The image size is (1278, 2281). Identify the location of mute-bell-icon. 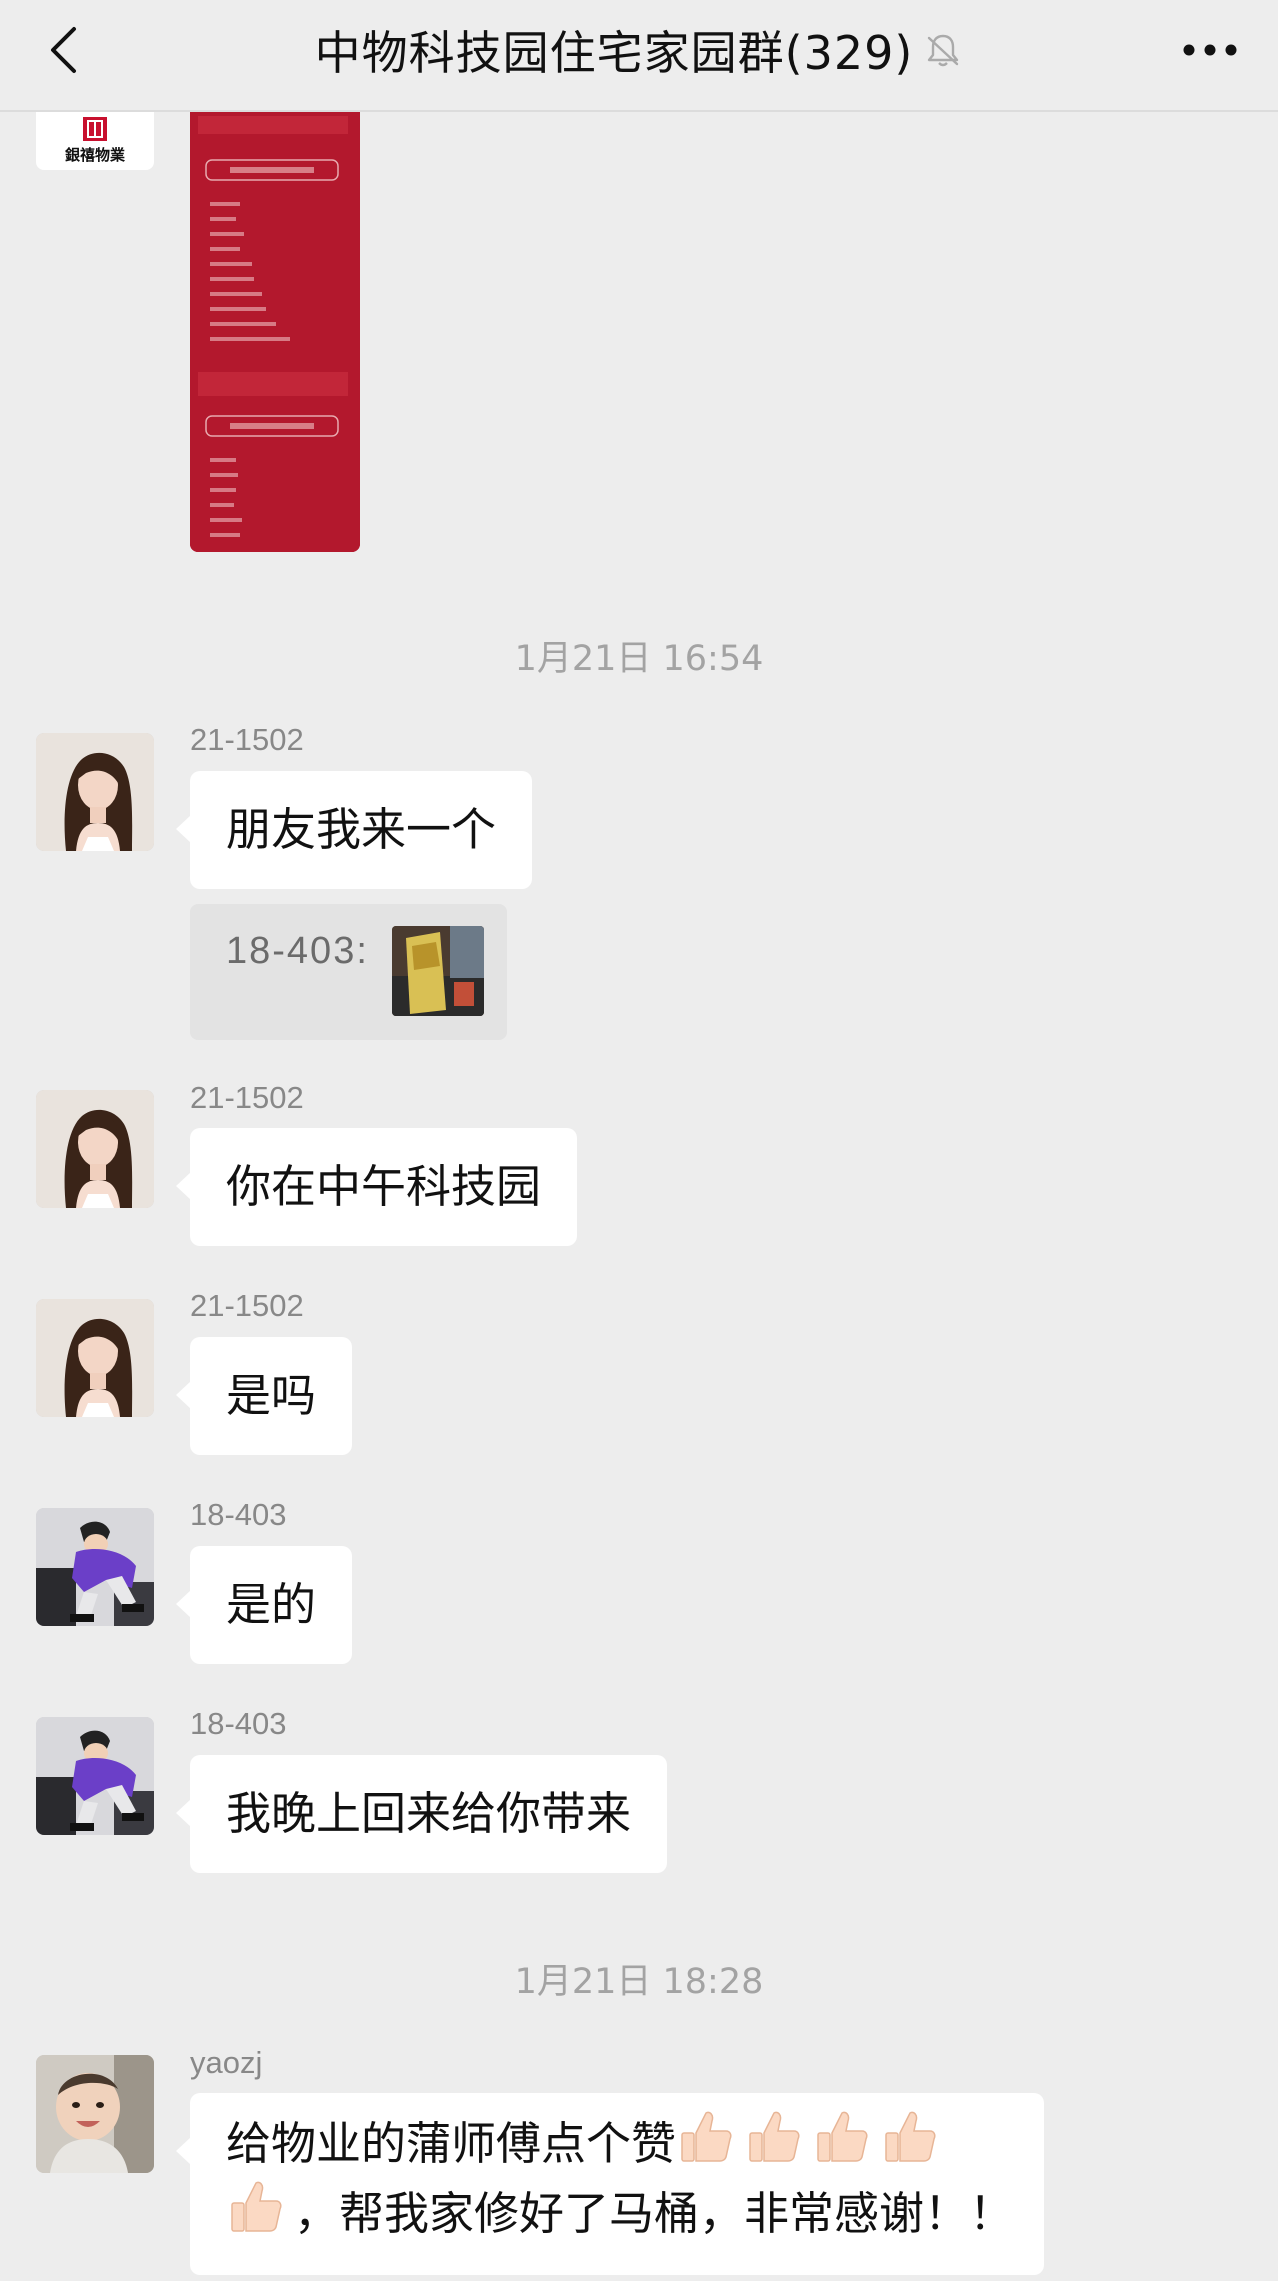
(943, 50).